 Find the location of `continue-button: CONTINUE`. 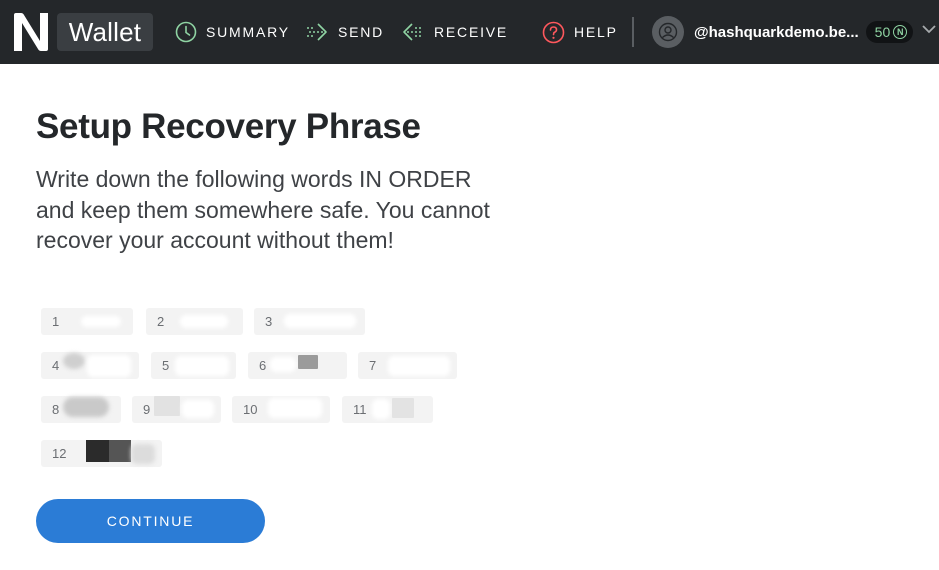

continue-button: CONTINUE is located at coordinates (150, 521).